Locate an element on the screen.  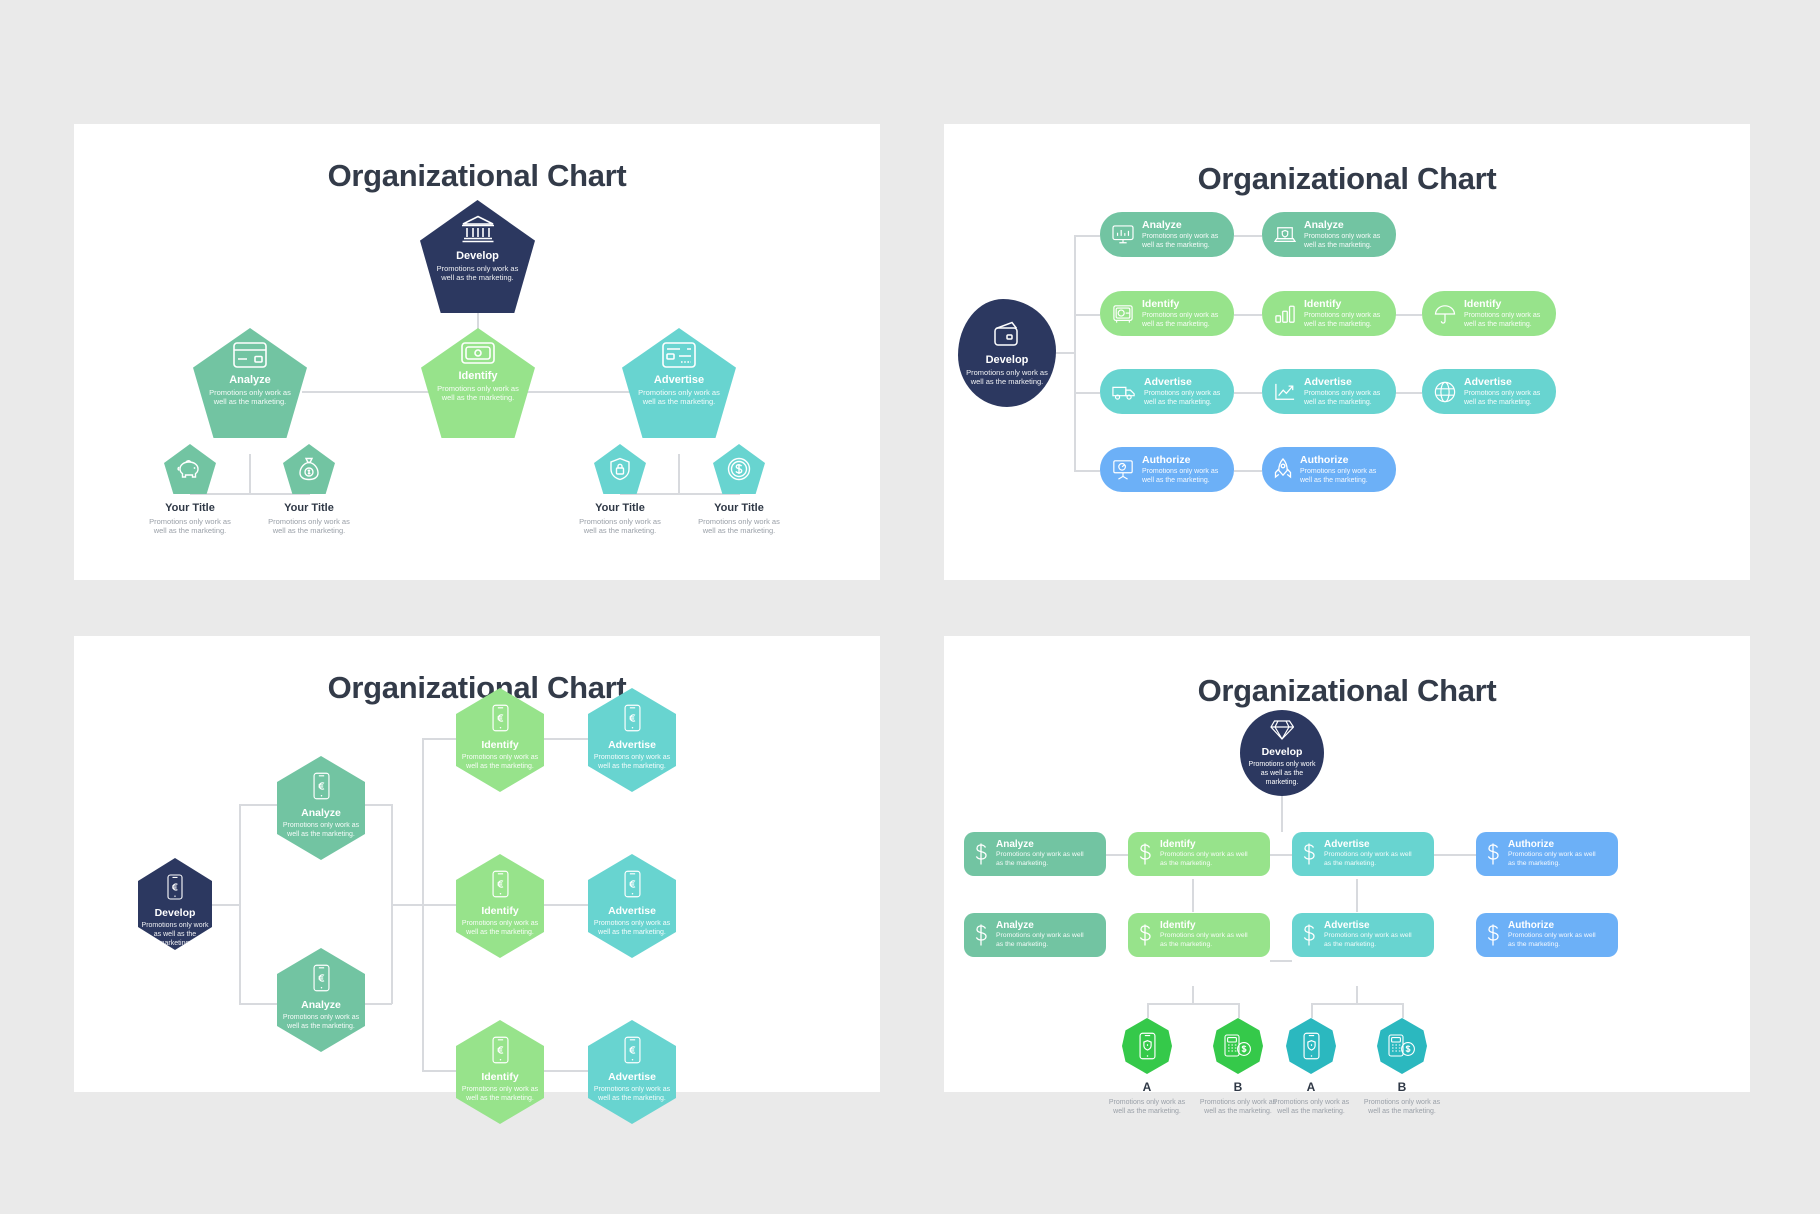
laptop-shield-icon is located at coordinates (1285, 235).